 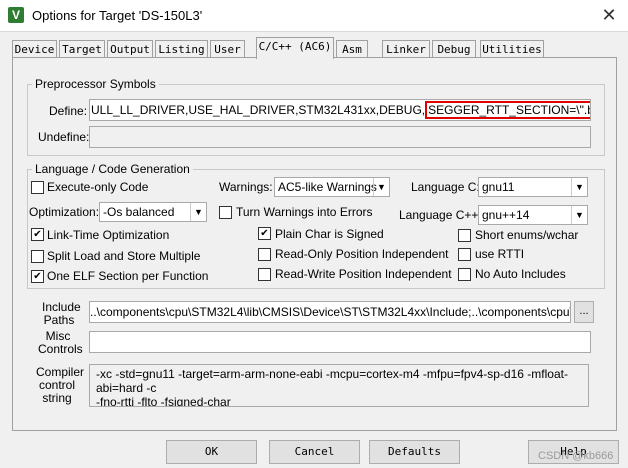 I want to click on csdn-watermark: CSDN @kb666, so click(x=576, y=456).